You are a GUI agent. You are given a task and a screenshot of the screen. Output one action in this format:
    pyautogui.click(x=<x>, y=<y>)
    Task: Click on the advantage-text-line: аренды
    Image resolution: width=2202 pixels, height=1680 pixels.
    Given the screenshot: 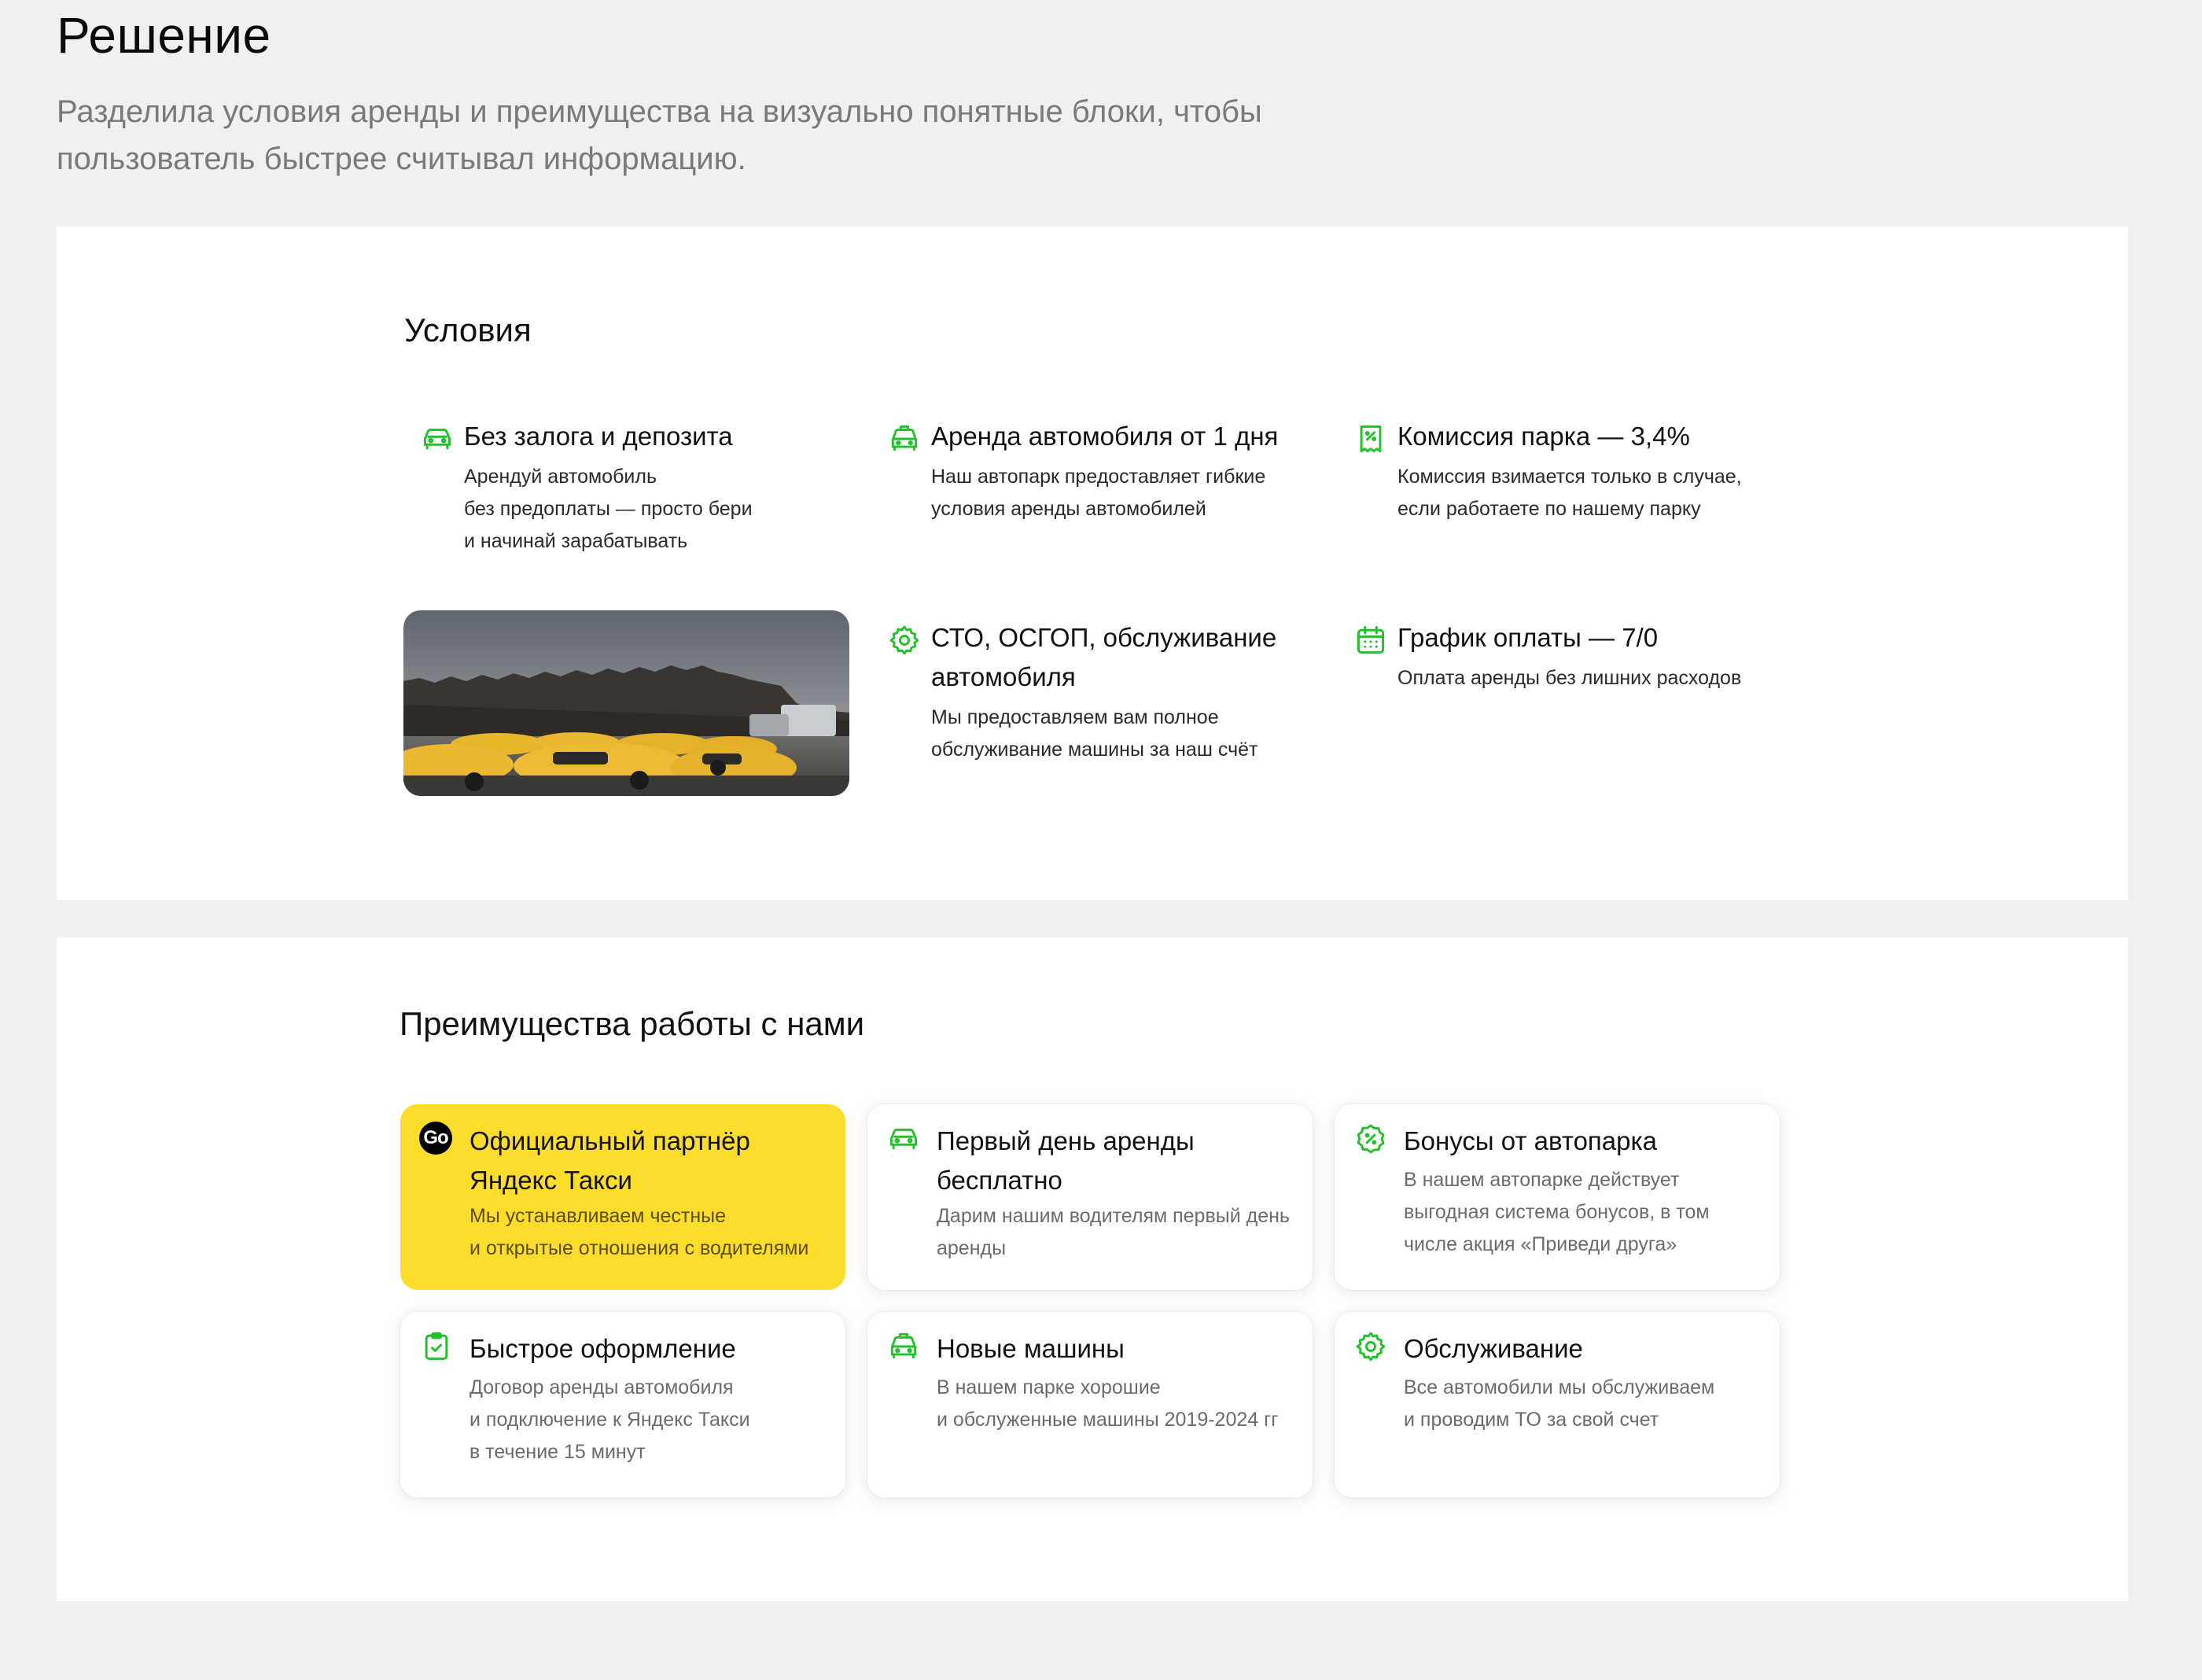 What is the action you would take?
    pyautogui.click(x=972, y=1248)
    